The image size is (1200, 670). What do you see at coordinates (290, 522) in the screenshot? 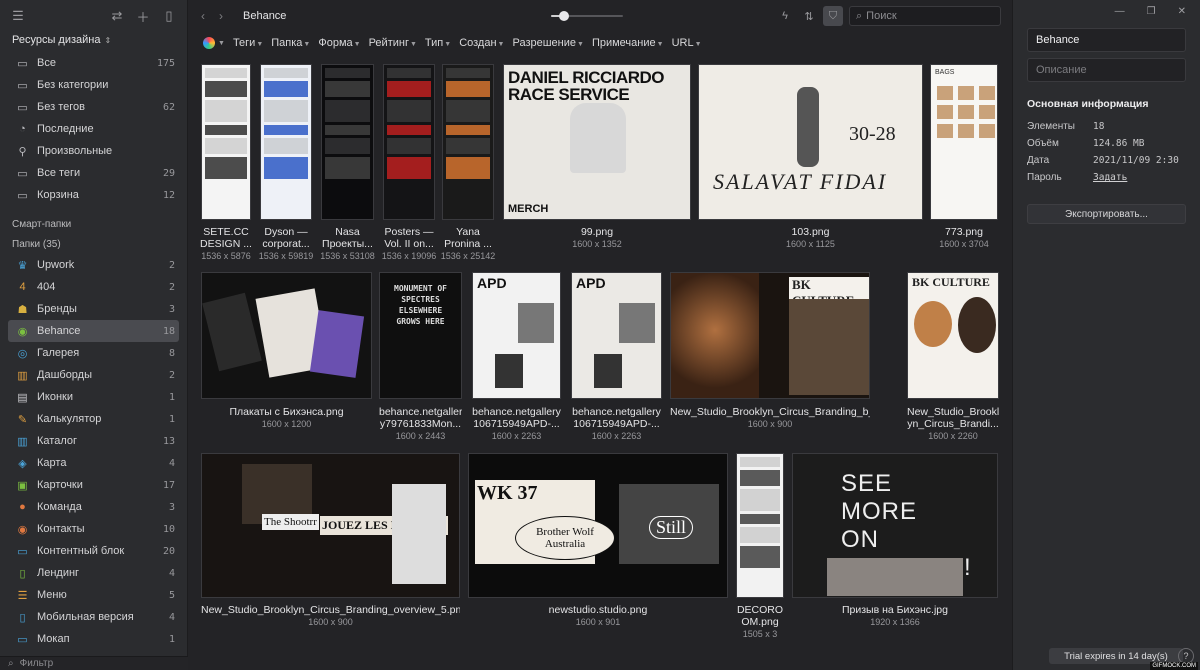
I see `thumb-caption: The Shootrr` at bounding box center [290, 522].